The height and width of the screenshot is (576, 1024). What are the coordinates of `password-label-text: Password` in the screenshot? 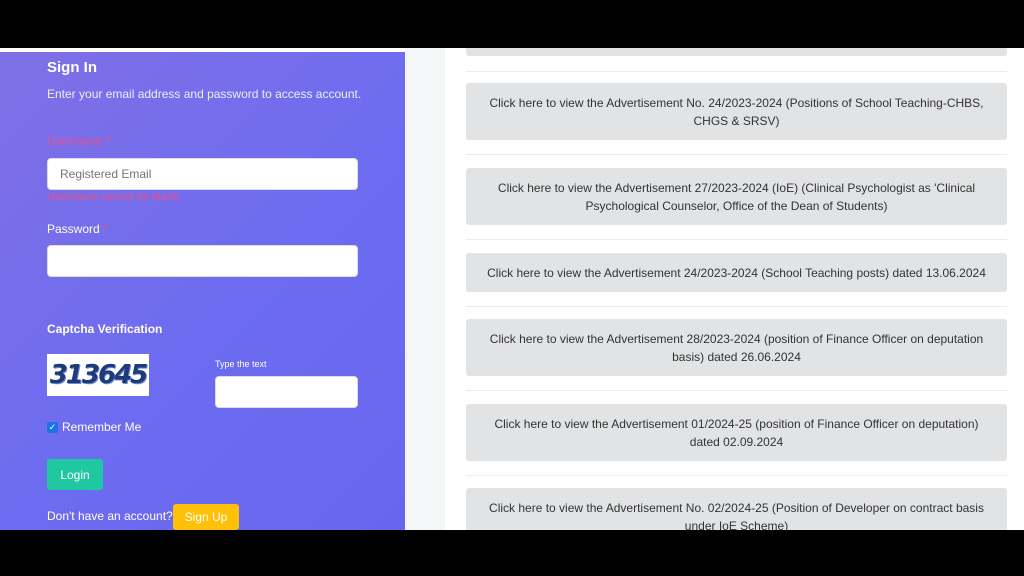 It's located at (73, 229).